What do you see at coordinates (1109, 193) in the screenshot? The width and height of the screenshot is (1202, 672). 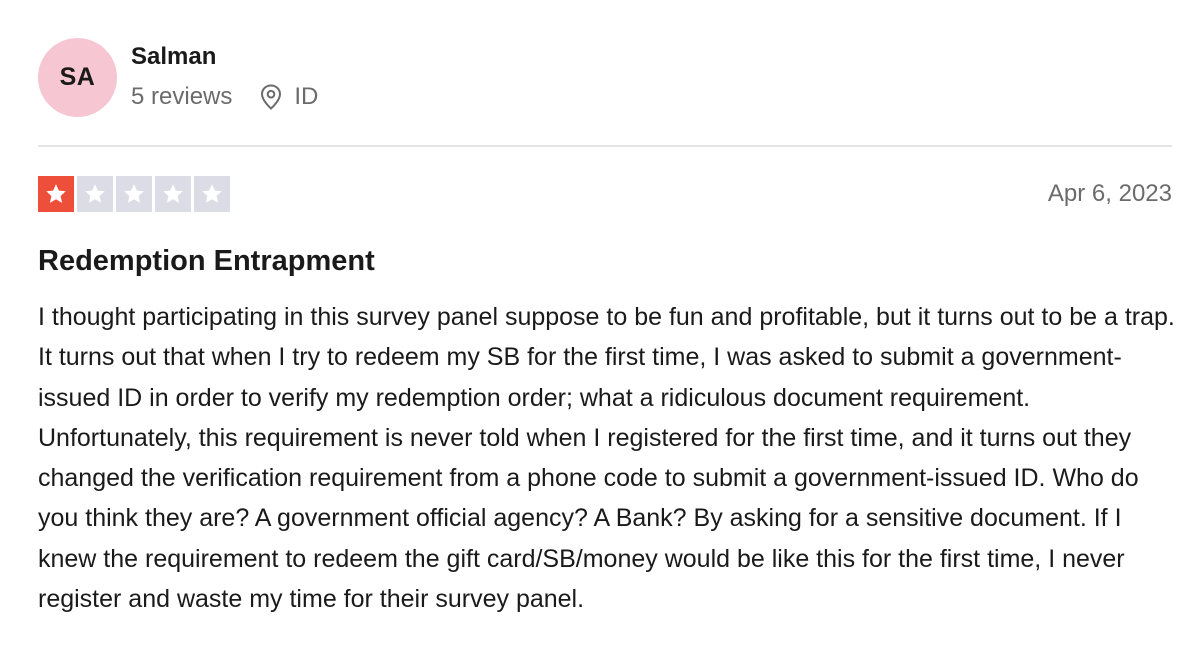 I see `review-date: Apr 6, 2023` at bounding box center [1109, 193].